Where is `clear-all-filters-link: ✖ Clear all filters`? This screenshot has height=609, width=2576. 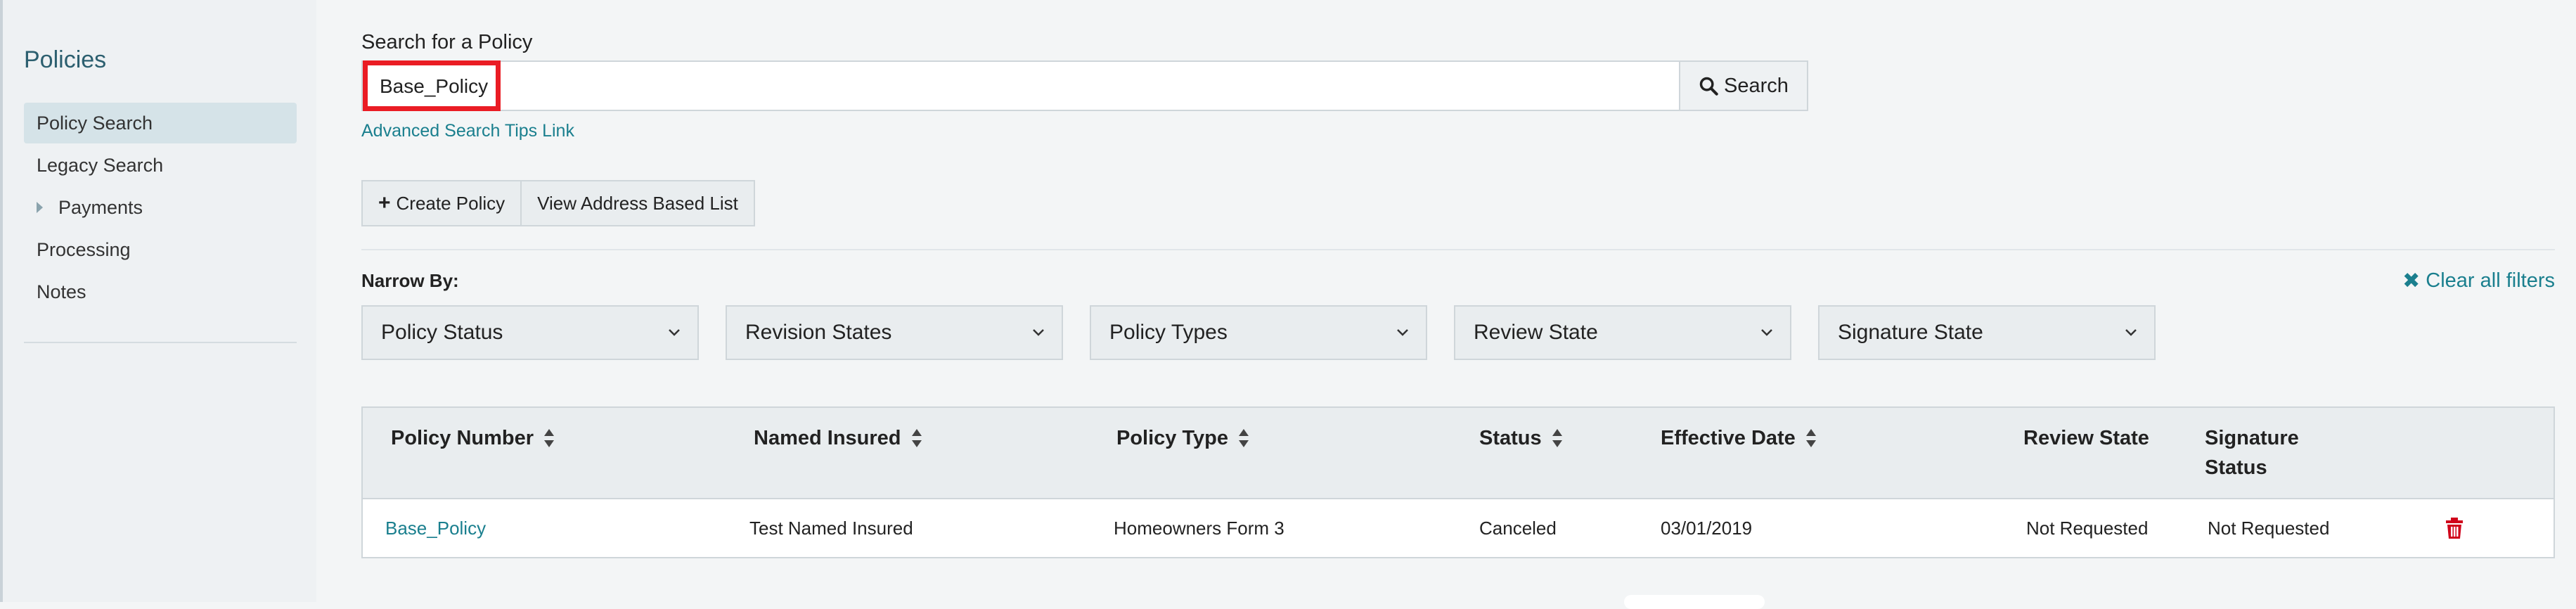 clear-all-filters-link: ✖ Clear all filters is located at coordinates (2478, 281).